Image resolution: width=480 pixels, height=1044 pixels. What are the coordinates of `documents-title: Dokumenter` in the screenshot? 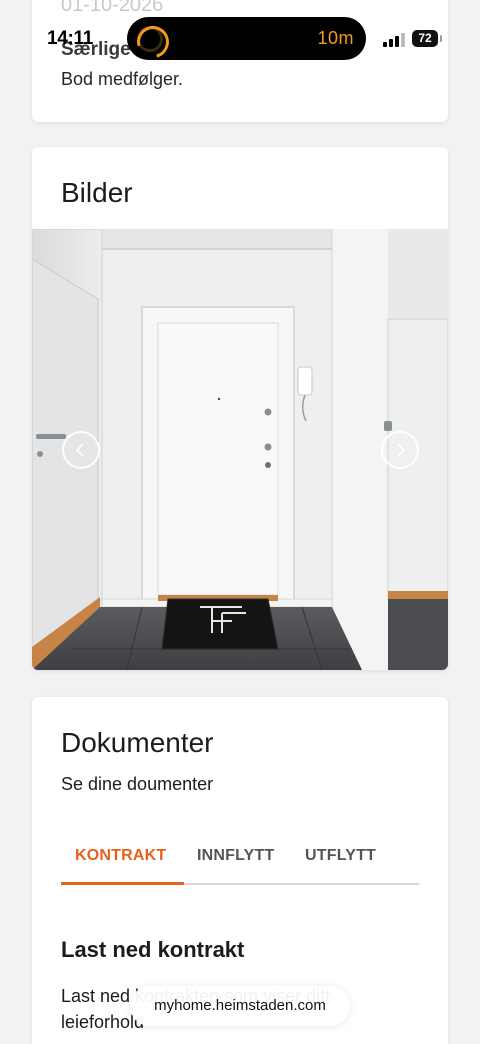 It's located at (137, 742).